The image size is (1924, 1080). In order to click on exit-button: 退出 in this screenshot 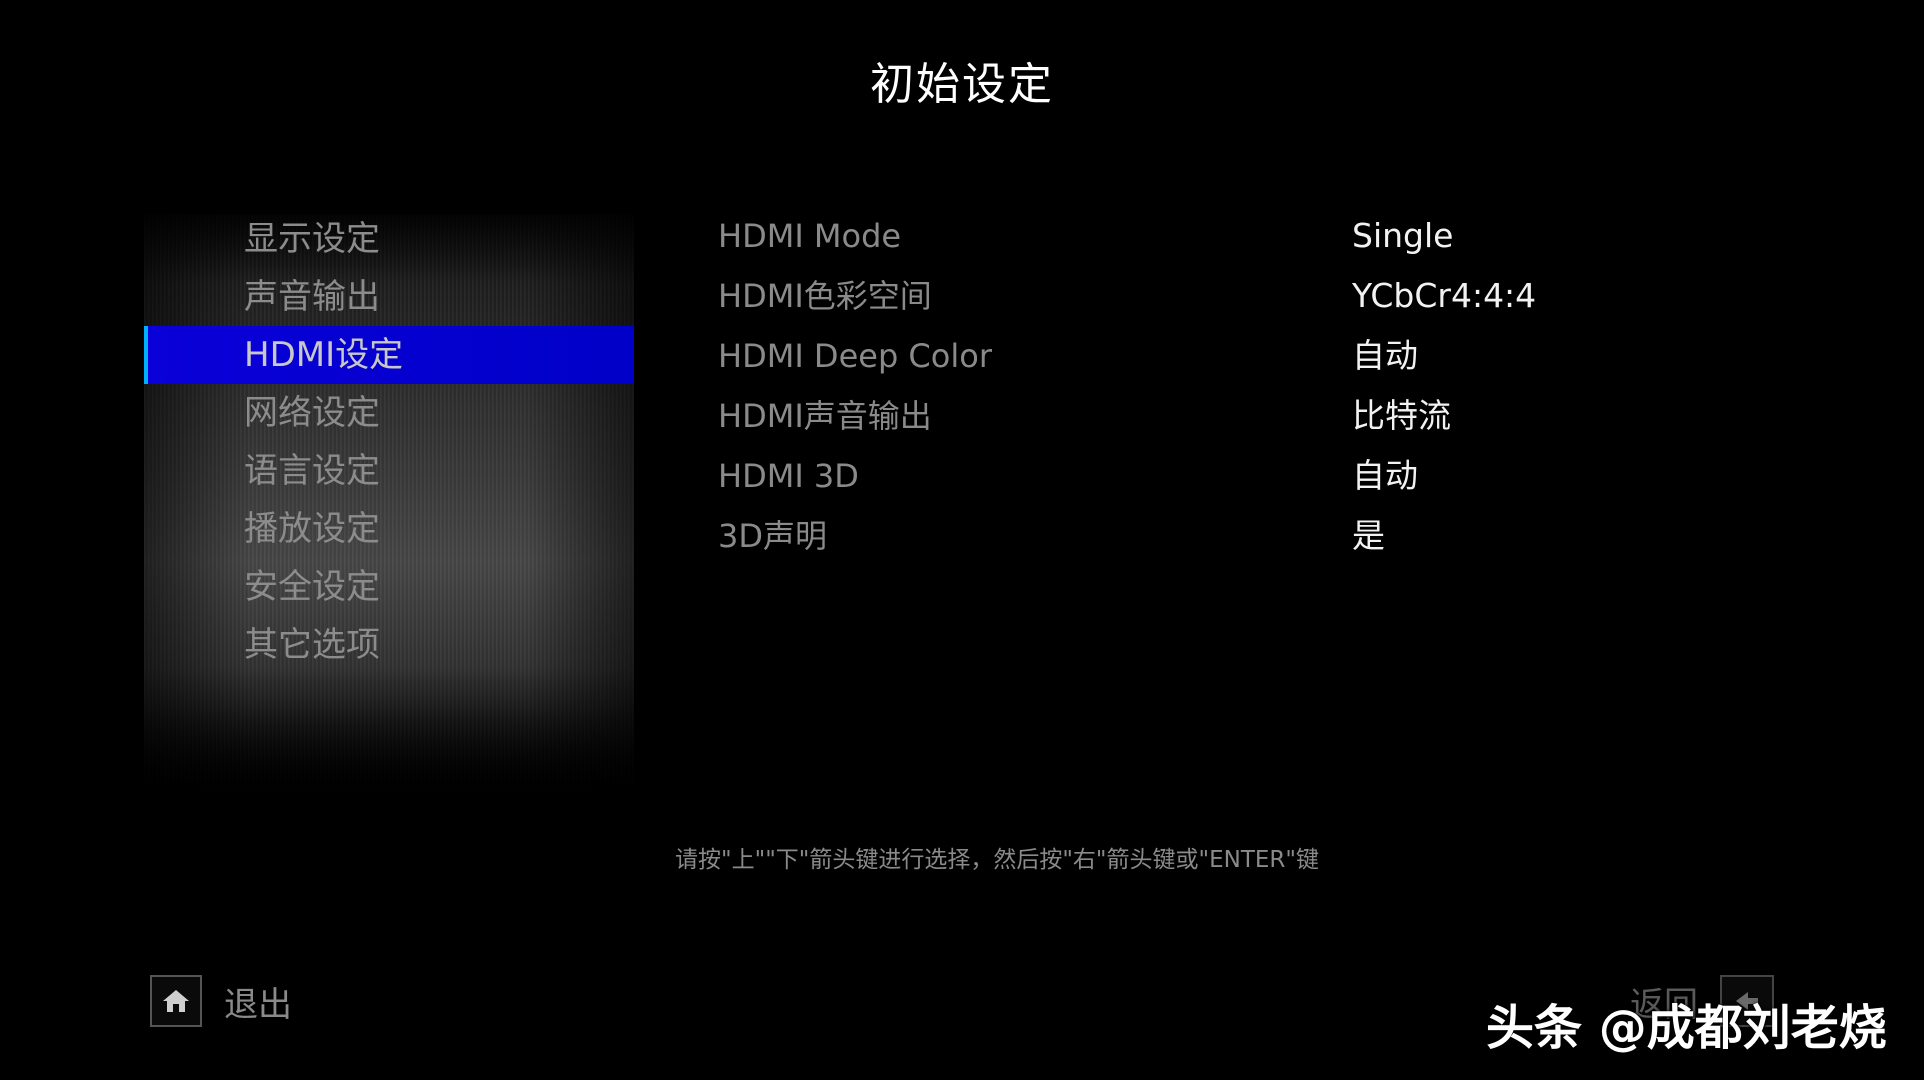, I will do `click(221, 1001)`.